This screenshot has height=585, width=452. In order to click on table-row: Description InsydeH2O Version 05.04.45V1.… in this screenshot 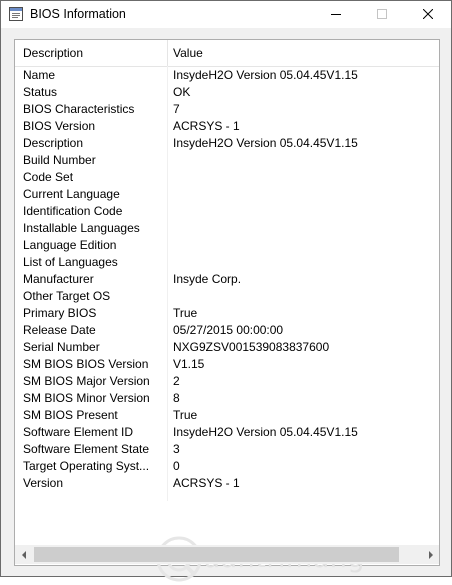, I will do `click(227, 143)`.